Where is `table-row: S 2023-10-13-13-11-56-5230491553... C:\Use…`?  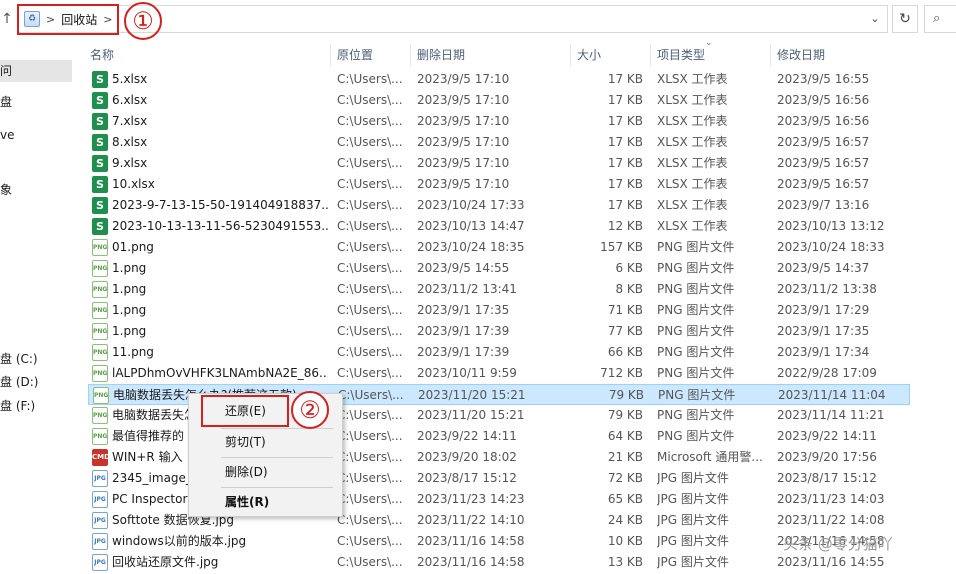
table-row: S 2023-10-13-13-11-56-5230491553... C:\Use… is located at coordinates (499, 226).